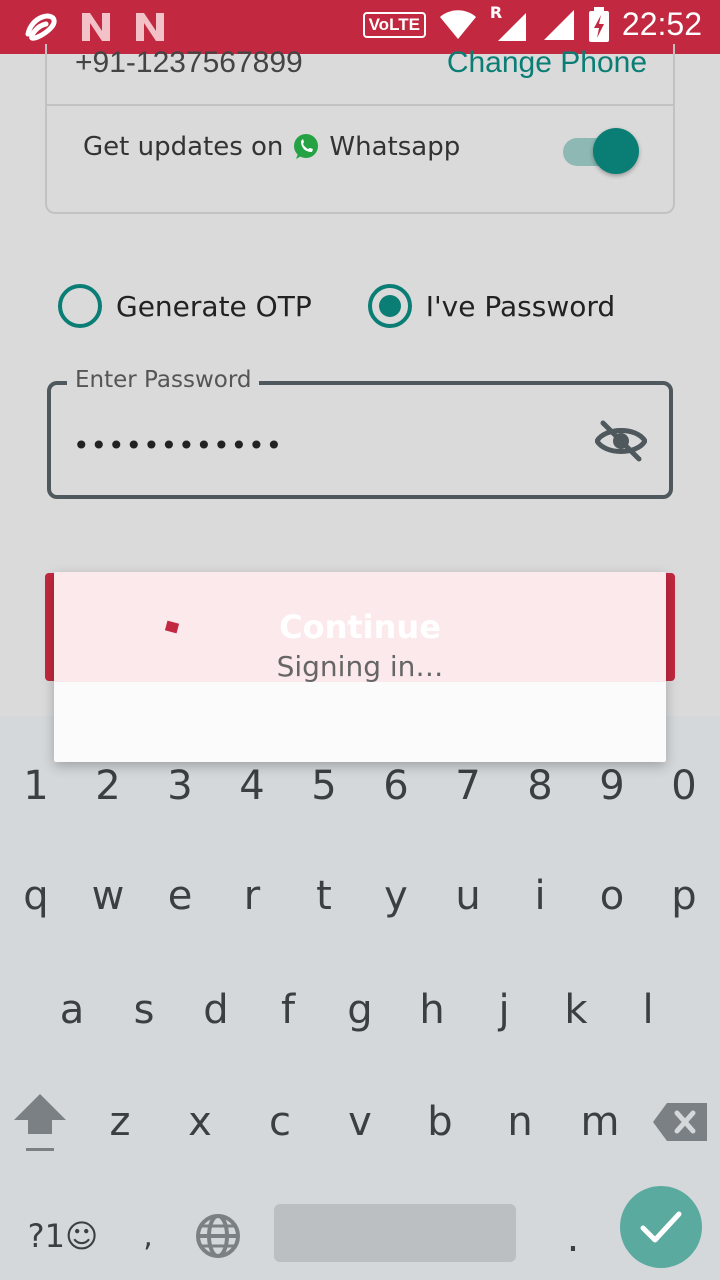  I want to click on keyboard-row-1: q w e r t y u i o p, so click(360, 896).